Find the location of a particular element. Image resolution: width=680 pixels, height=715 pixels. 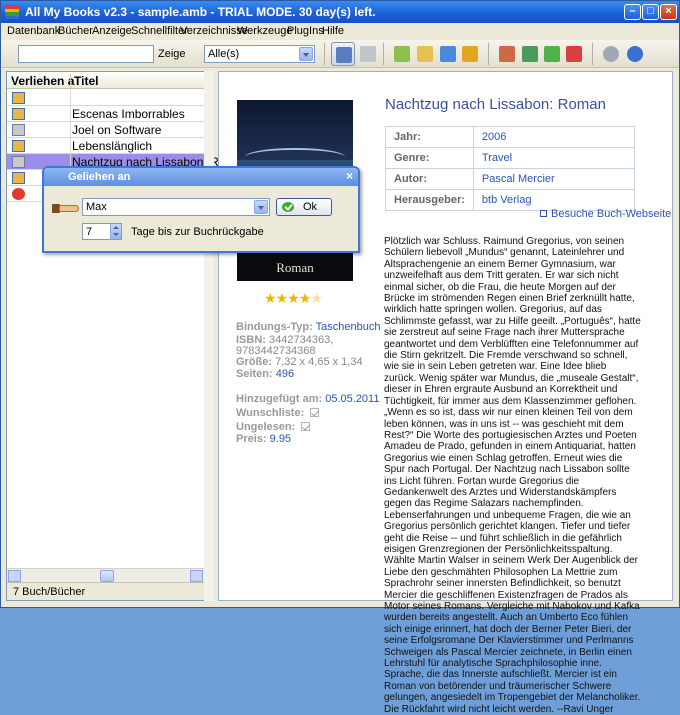

column-header-title: Titel is located at coordinates (84, 81).